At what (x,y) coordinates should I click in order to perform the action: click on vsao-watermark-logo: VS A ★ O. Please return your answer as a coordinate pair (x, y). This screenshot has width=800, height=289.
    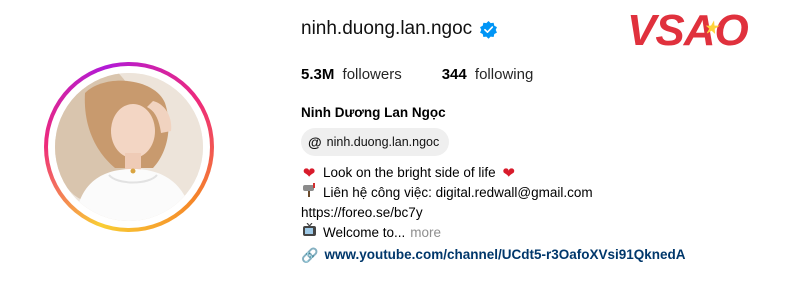
    Looking at the image, I should click on (688, 31).